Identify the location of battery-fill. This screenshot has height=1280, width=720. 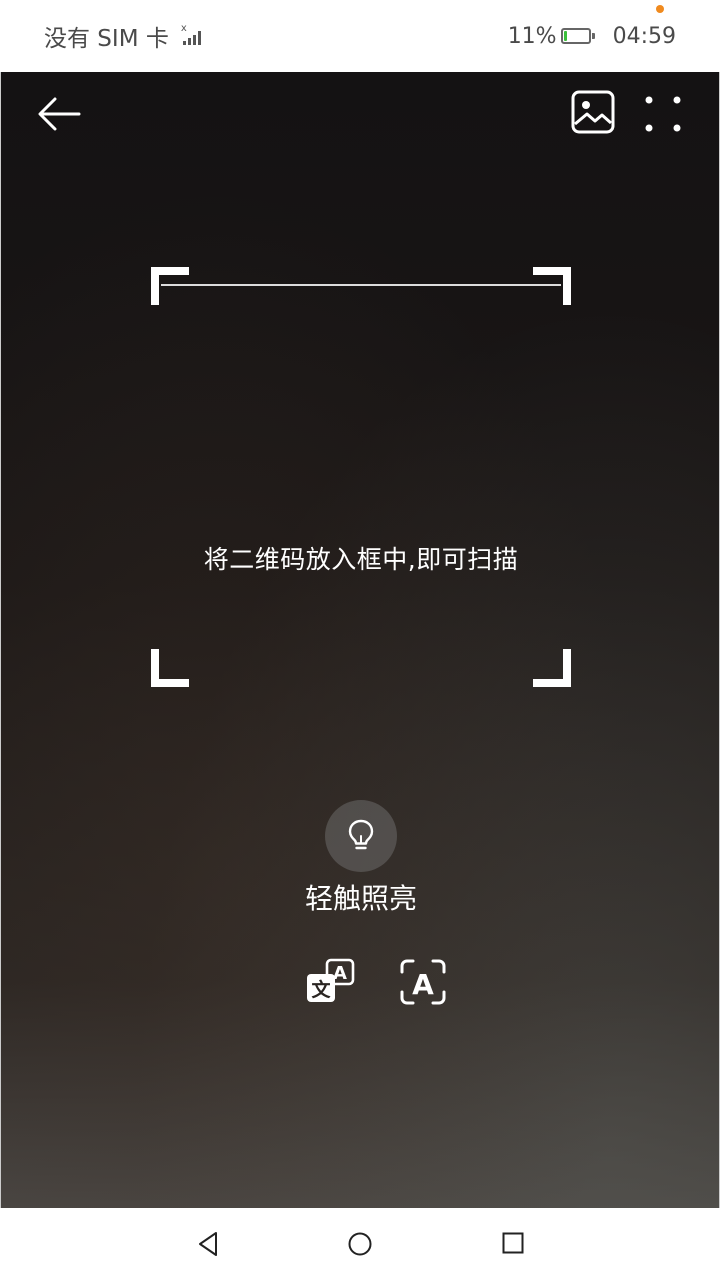
(565, 36).